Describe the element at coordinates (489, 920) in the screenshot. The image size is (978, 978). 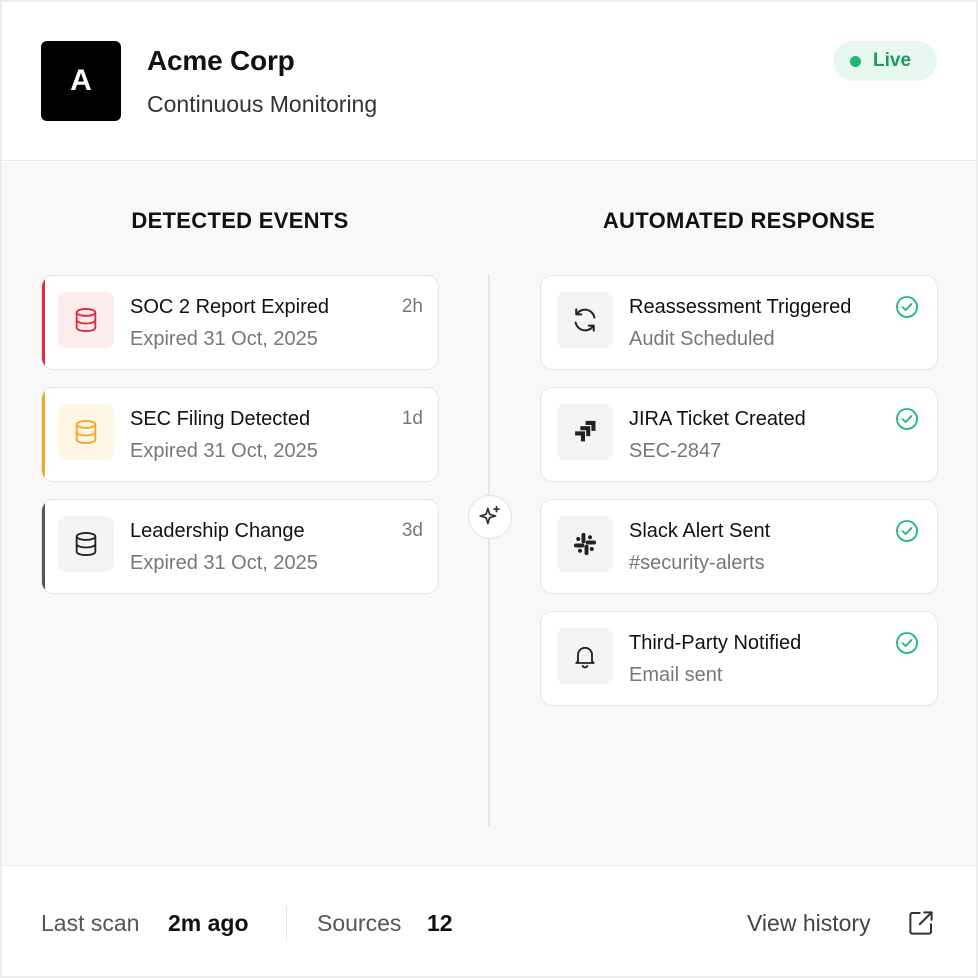
I see `card-footer: Last scan 2m ago Sources 12 View history` at that location.